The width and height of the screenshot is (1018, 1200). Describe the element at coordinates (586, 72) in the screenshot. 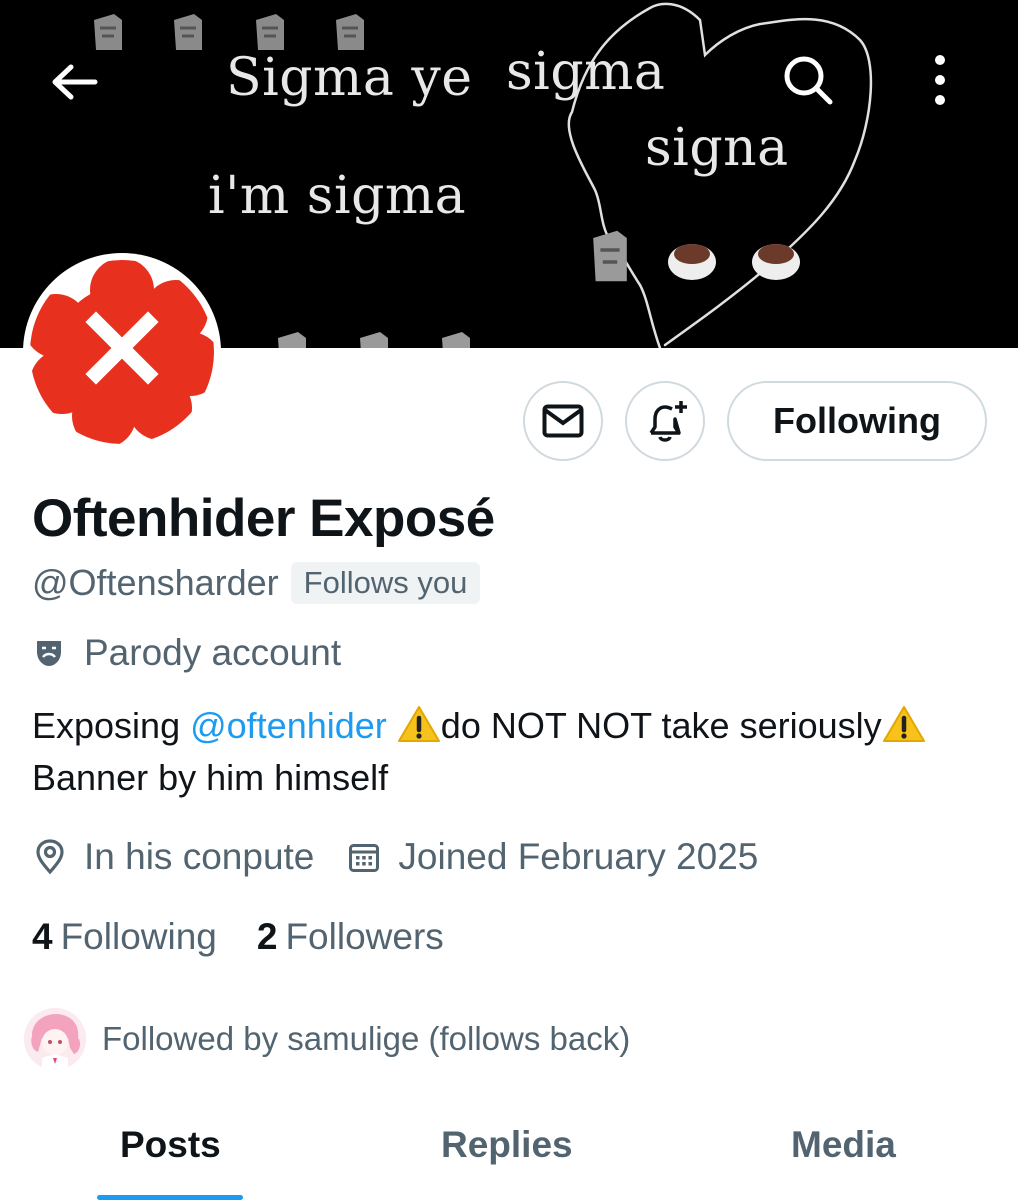

I see `banner-text: sigma` at that location.